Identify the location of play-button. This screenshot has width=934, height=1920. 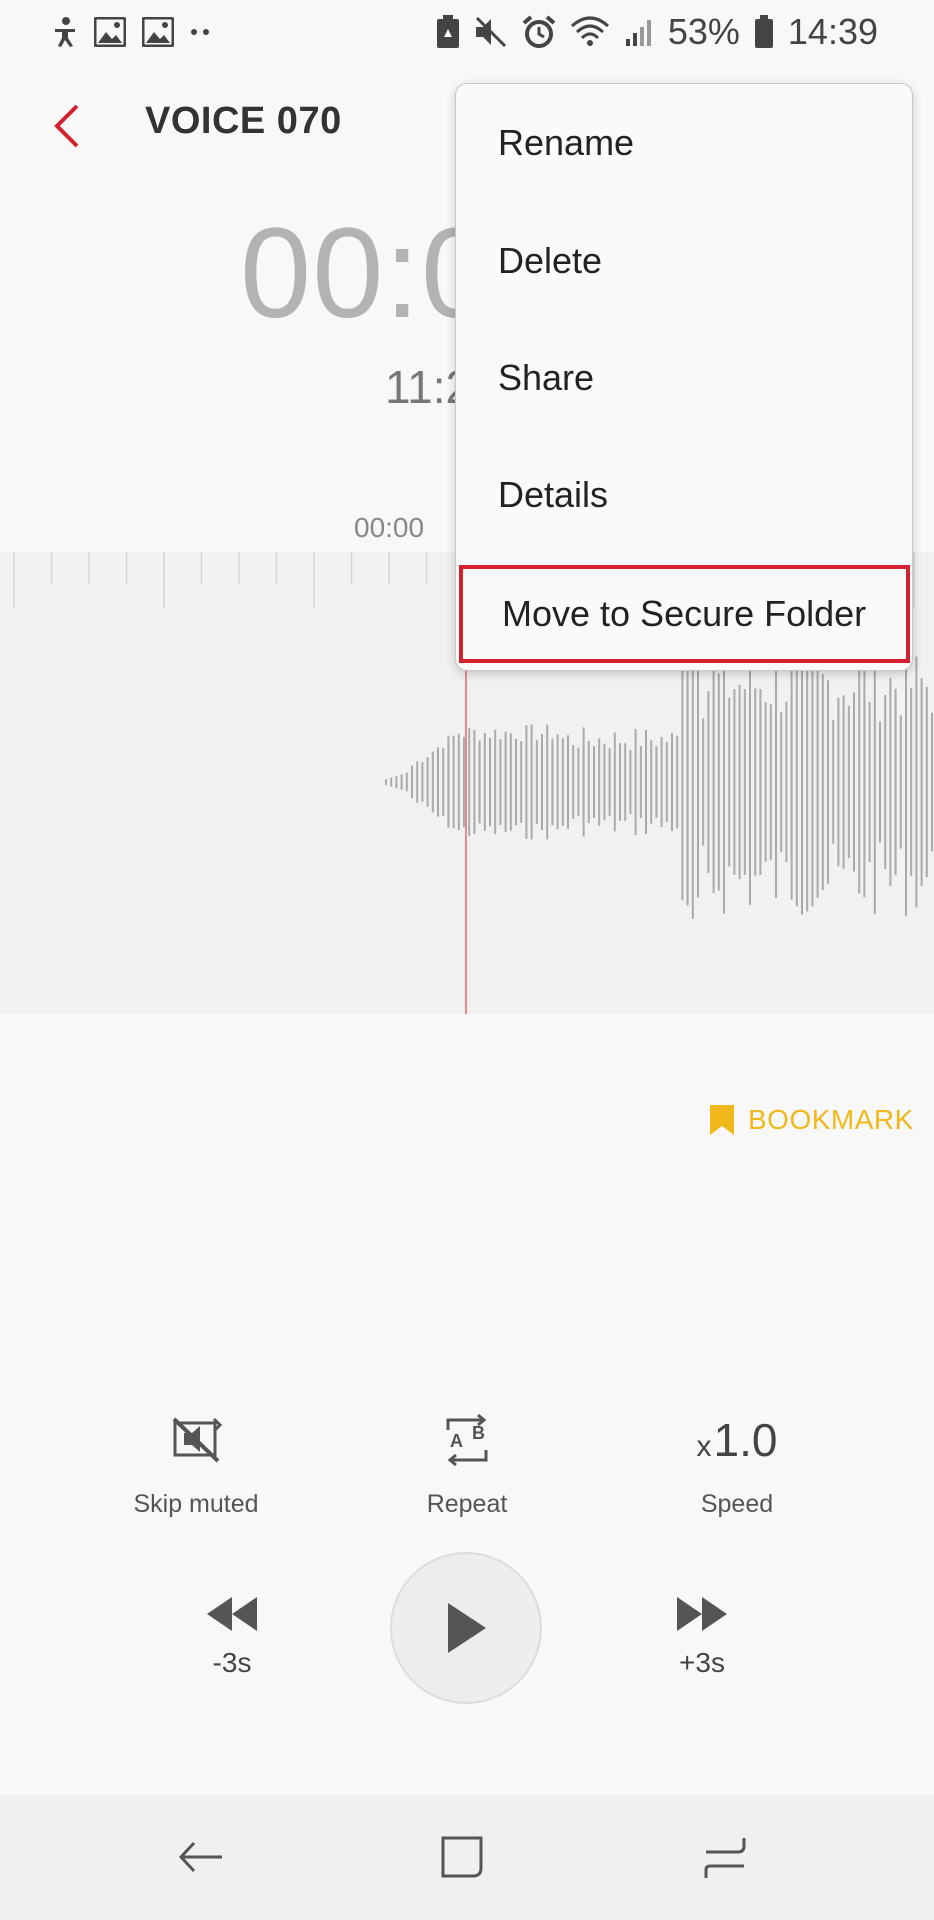
(466, 1628).